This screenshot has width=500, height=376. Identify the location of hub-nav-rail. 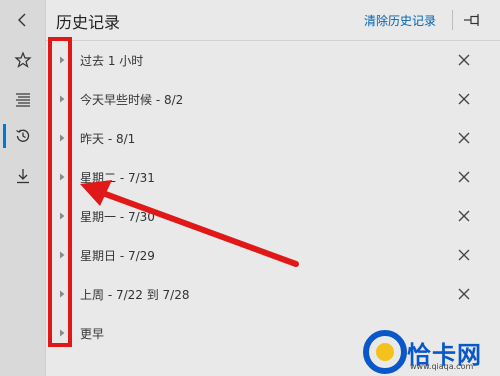
(23, 188).